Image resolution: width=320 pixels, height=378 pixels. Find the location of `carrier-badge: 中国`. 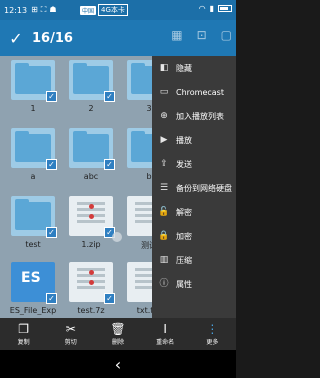

carrier-badge: 中国 is located at coordinates (88, 10).